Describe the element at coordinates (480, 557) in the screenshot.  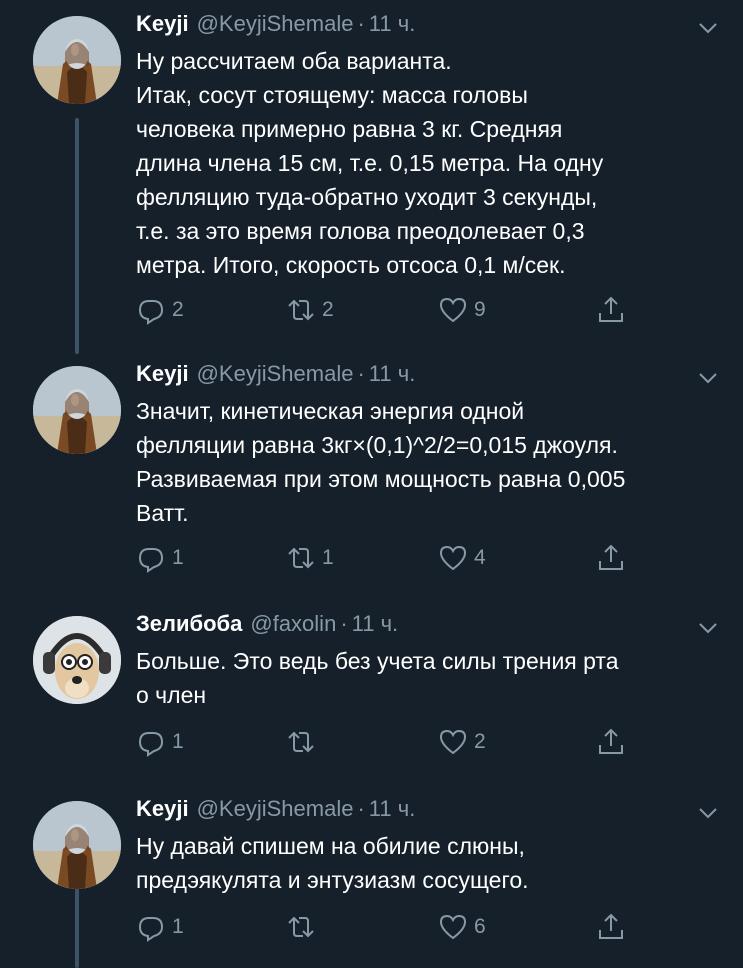
I see `like-count: 4` at that location.